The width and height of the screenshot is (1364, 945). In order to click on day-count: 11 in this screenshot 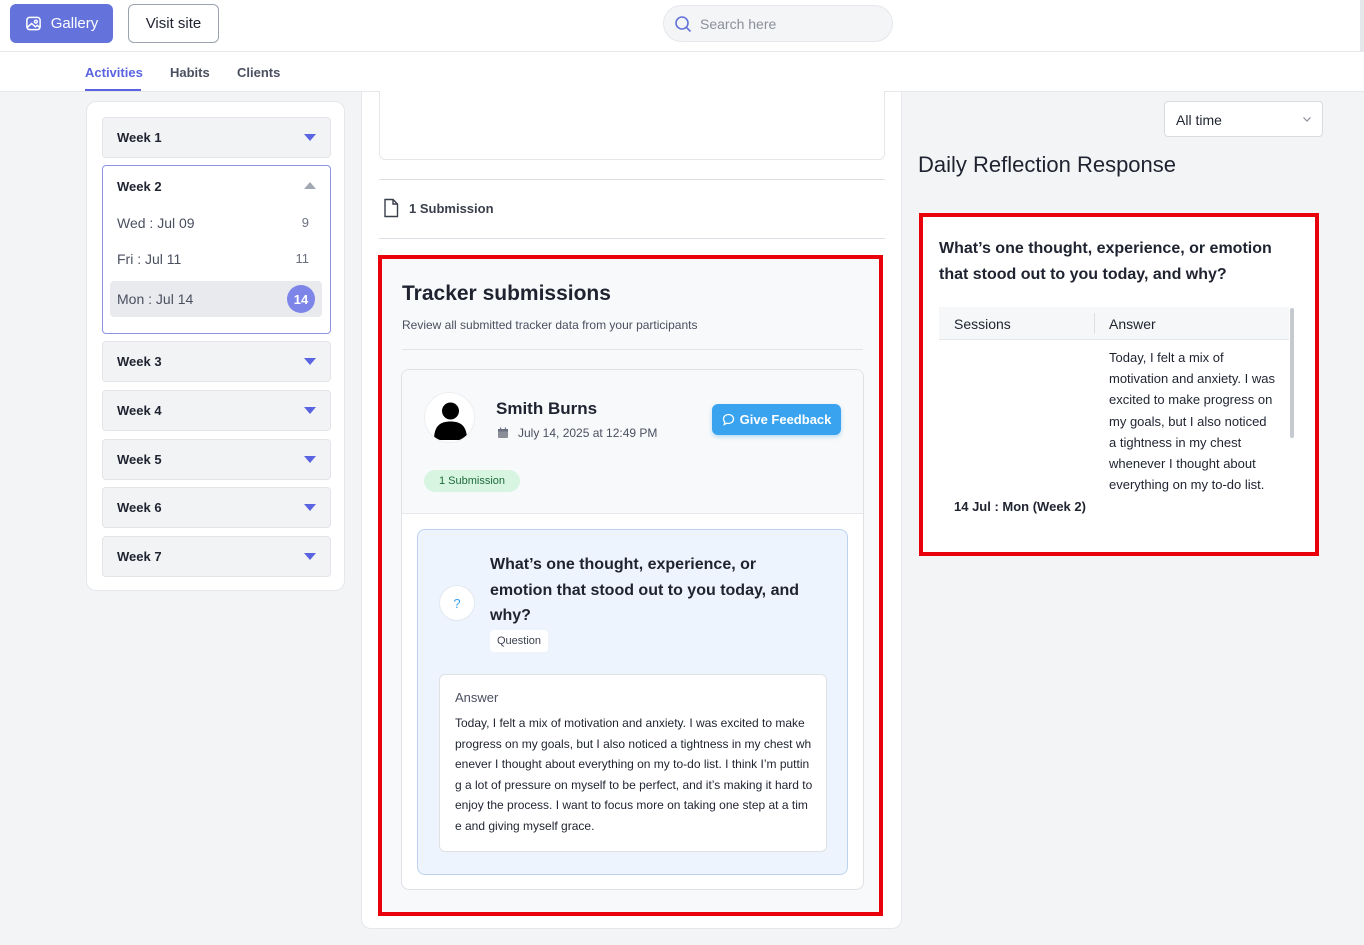, I will do `click(302, 258)`.